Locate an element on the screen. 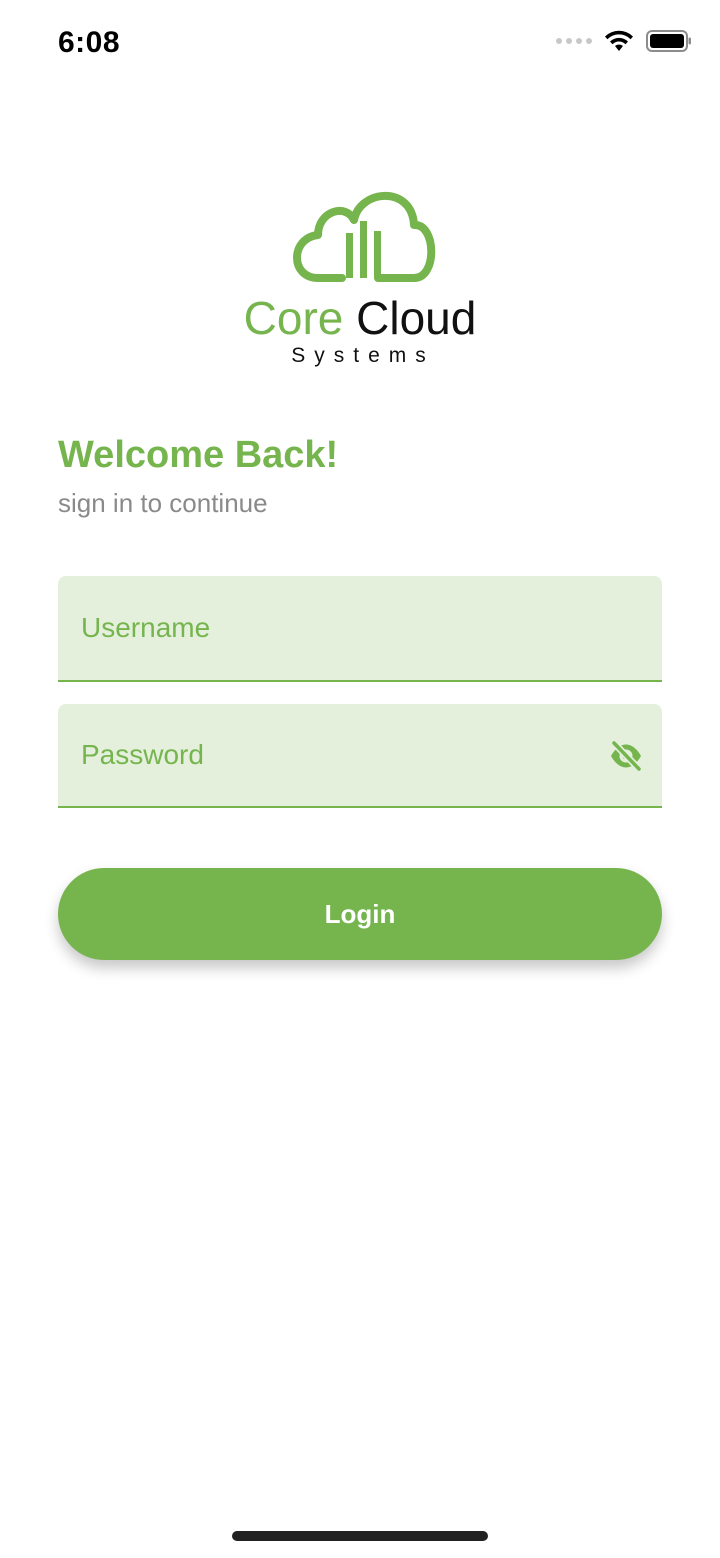  status-icons is located at coordinates (624, 41).